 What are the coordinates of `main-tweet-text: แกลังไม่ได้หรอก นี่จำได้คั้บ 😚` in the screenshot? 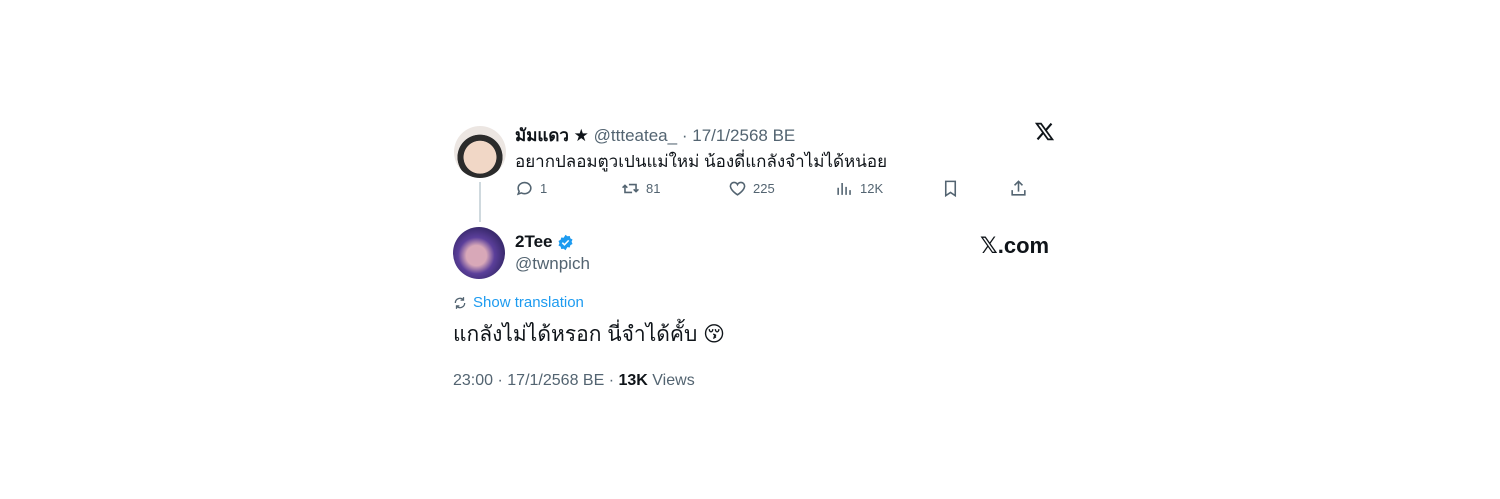 It's located at (589, 334).